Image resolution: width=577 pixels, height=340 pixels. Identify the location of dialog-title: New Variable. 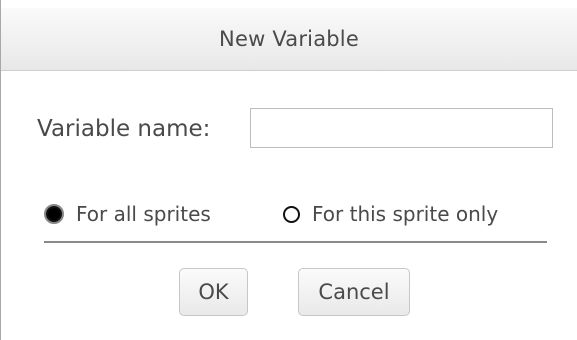
(289, 39).